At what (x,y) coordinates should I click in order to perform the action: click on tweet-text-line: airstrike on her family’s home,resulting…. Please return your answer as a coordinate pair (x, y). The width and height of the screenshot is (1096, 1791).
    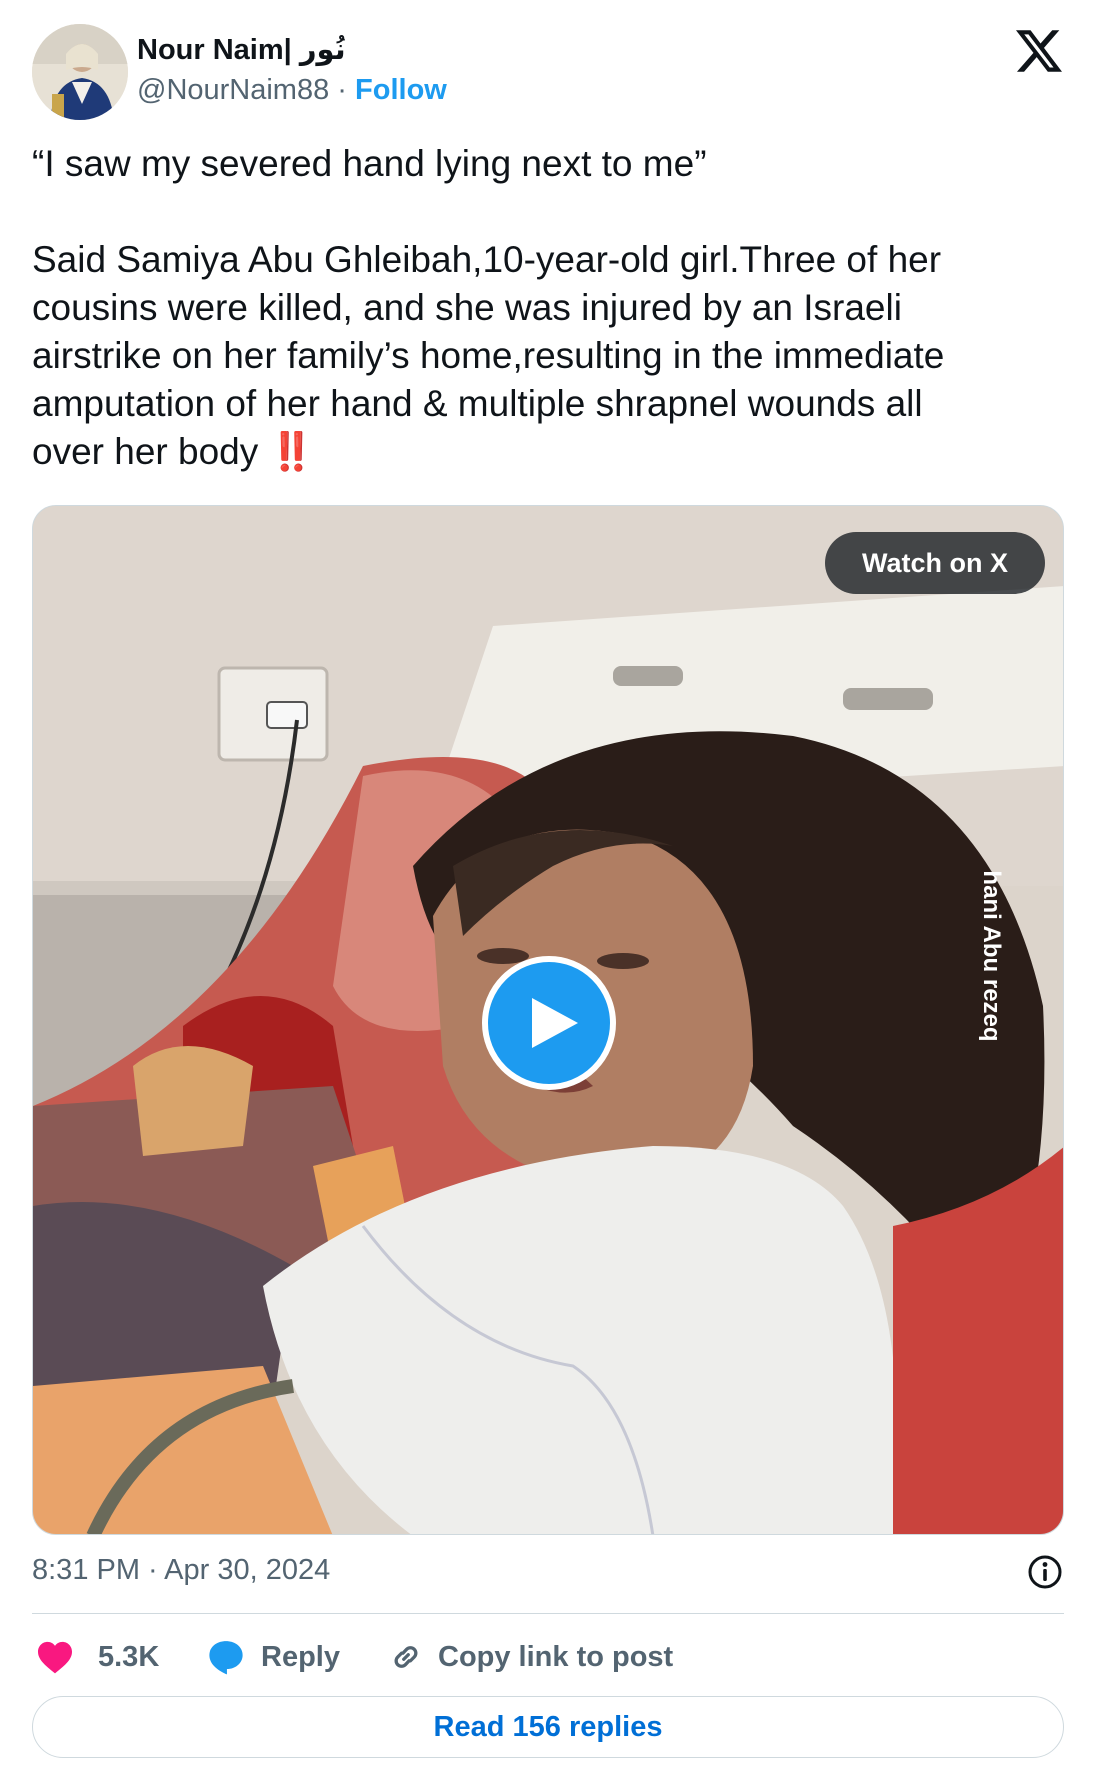
    Looking at the image, I should click on (488, 355).